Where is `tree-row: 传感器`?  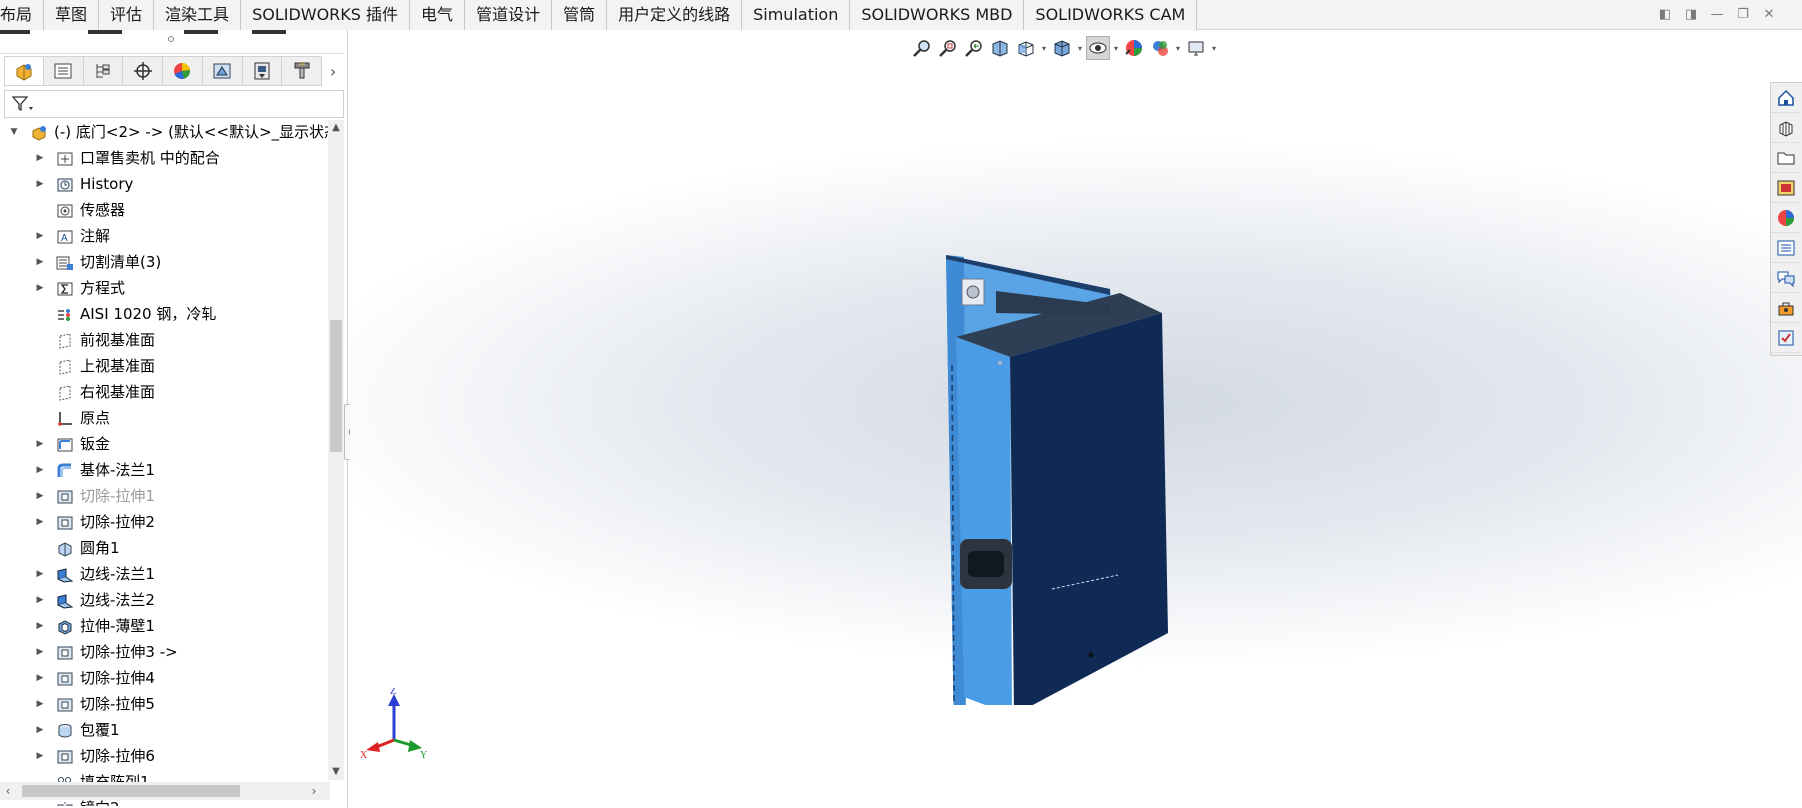 tree-row: 传感器 is located at coordinates (164, 210).